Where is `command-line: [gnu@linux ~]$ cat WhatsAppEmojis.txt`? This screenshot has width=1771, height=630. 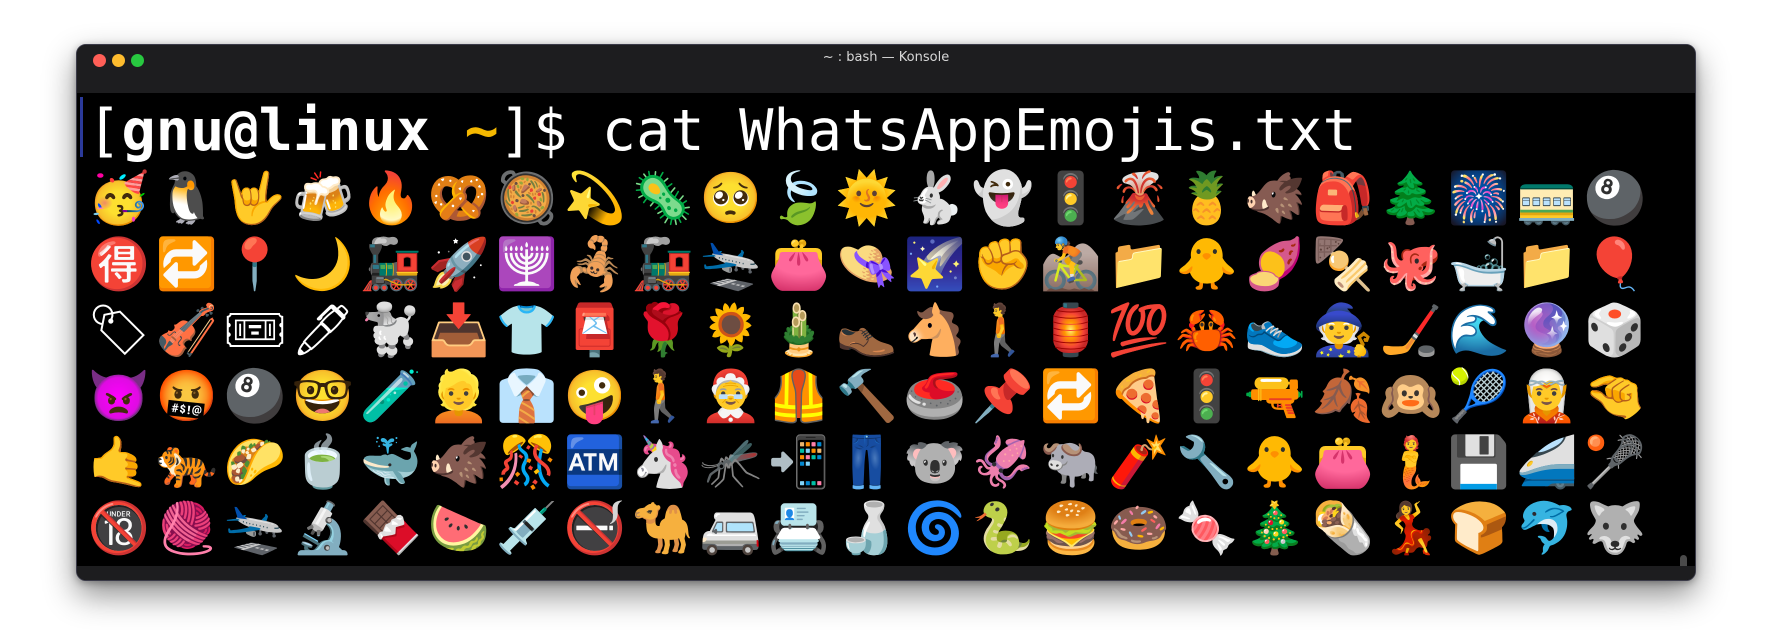 command-line: [gnu@linux ~]$ cat WhatsAppEmojis.txt is located at coordinates (722, 131).